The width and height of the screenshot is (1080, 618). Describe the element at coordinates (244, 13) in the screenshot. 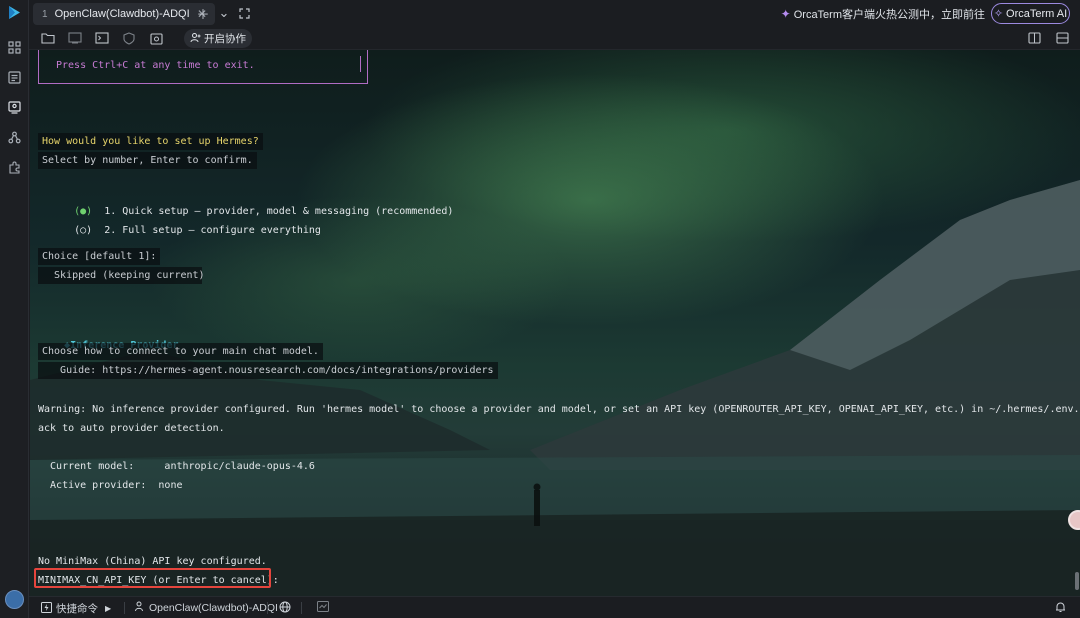

I see `expand-icon` at that location.